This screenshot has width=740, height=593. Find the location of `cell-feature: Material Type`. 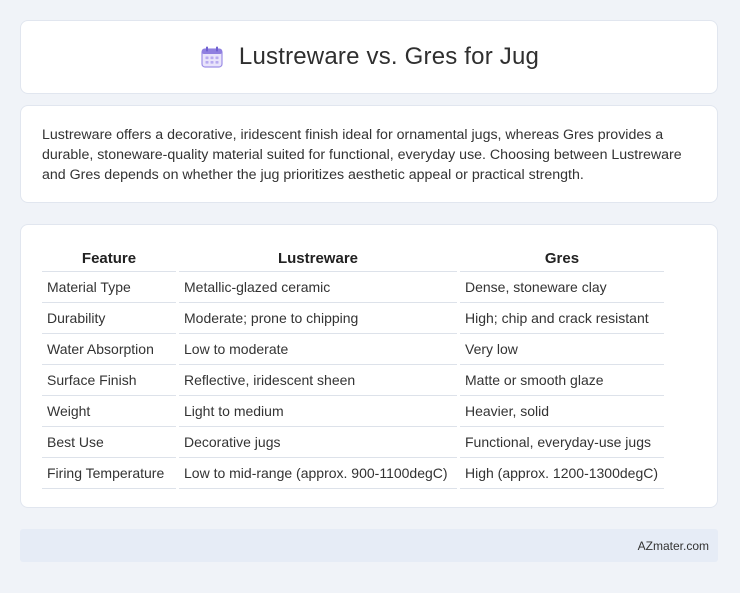

cell-feature: Material Type is located at coordinates (109, 287).